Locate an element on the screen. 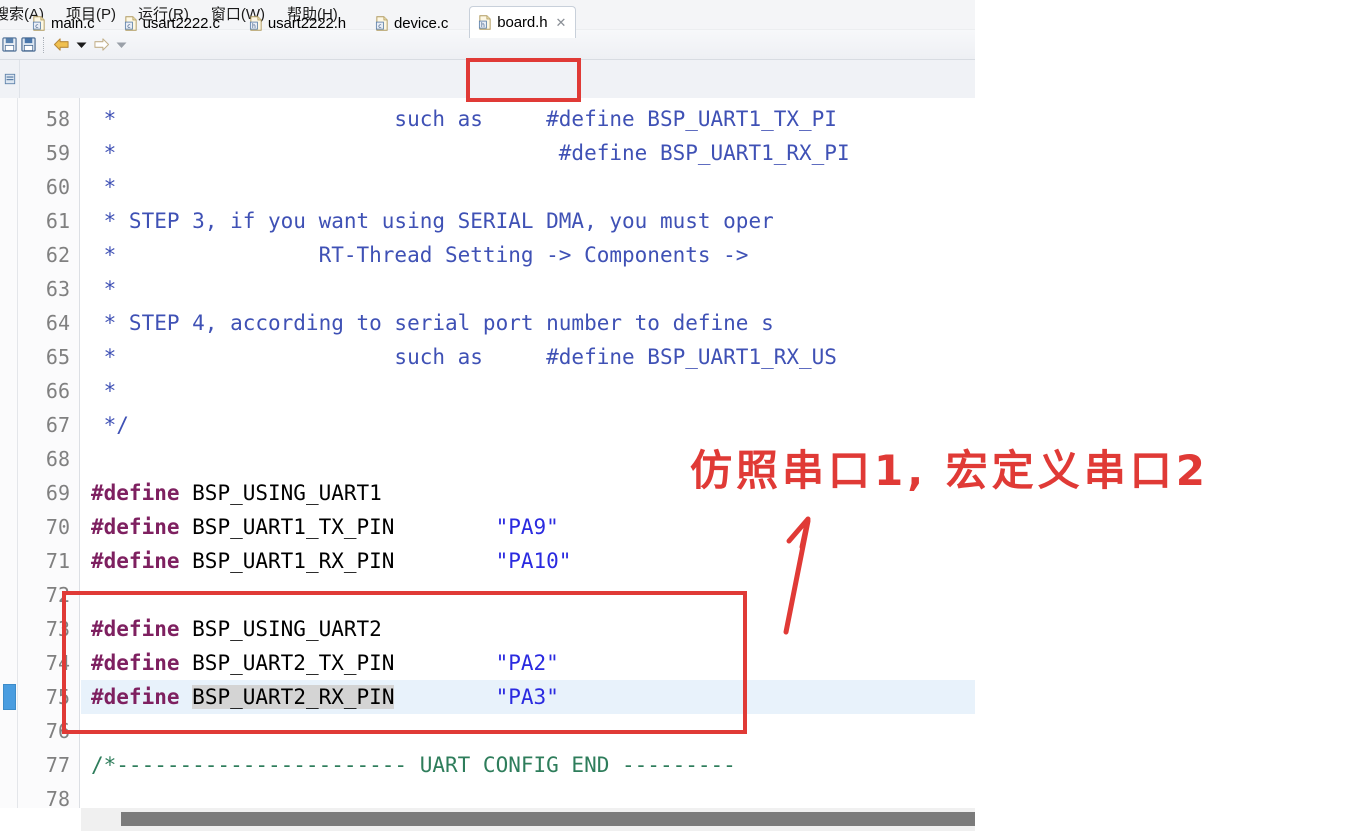 Image resolution: width=1354 pixels, height=831 pixels. code-line-text: * such as #define BSP_UART1_TX_PI is located at coordinates (464, 119).